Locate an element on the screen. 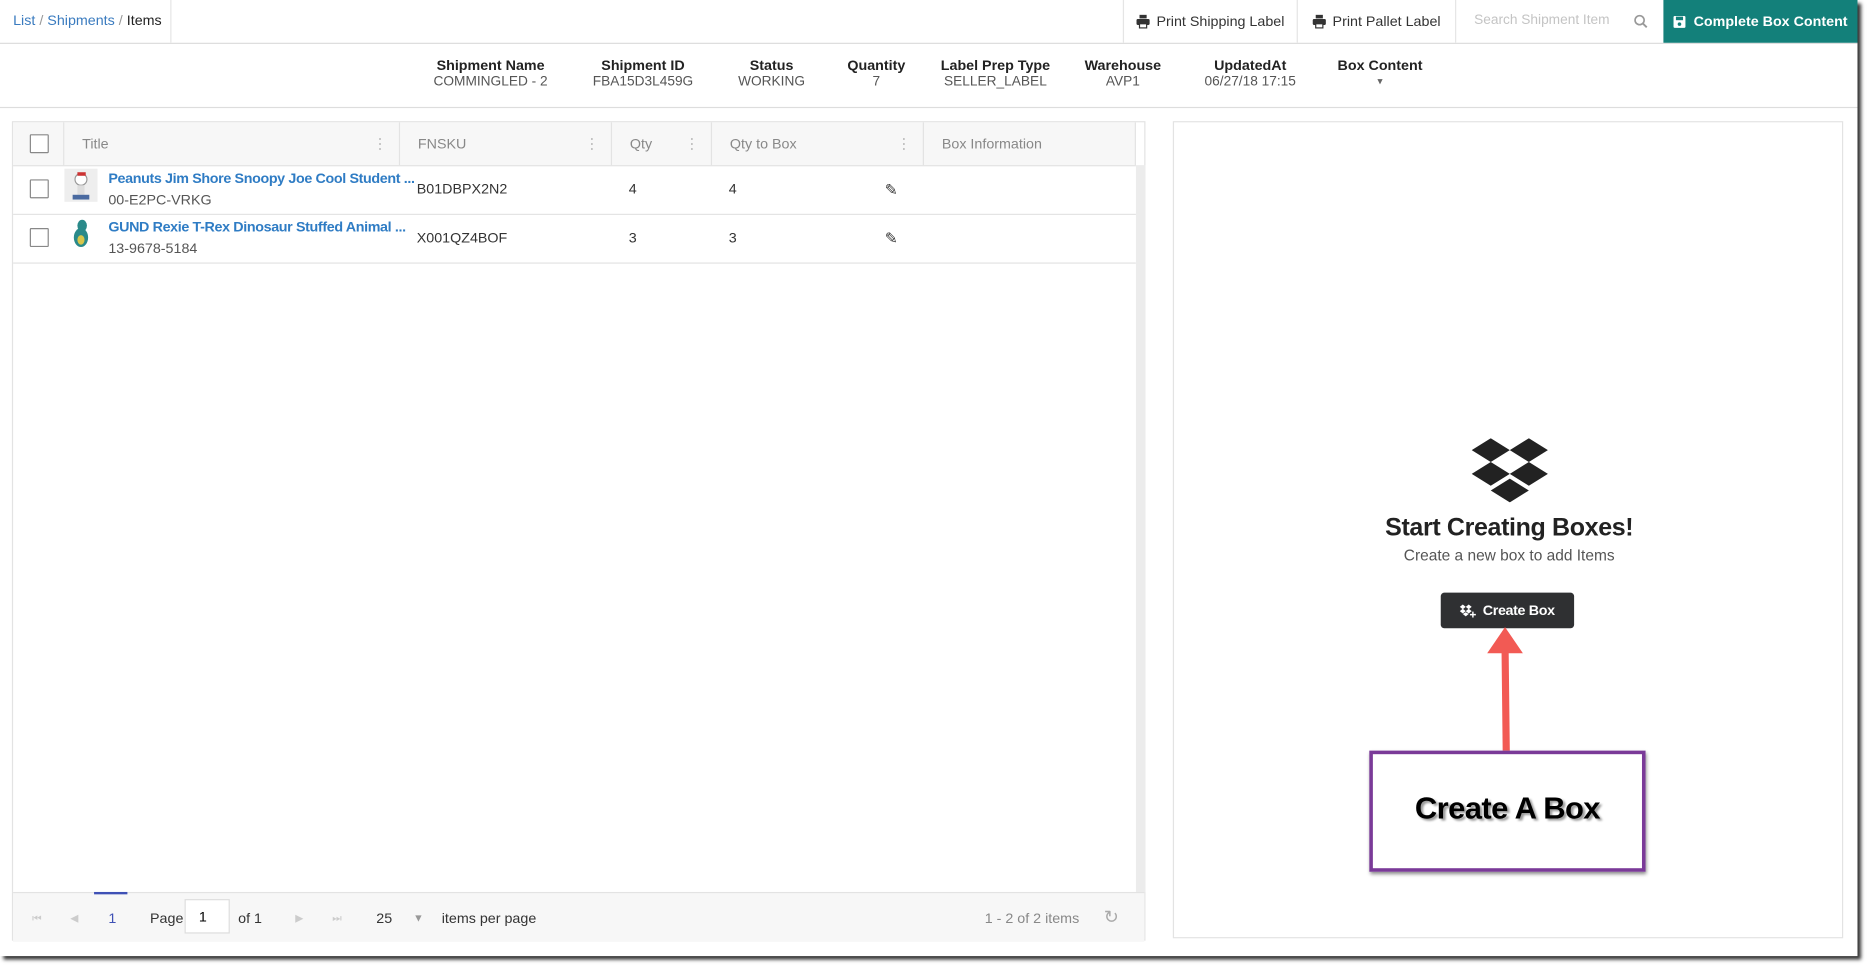  item-qty-to-box: 4 is located at coordinates (732, 189).